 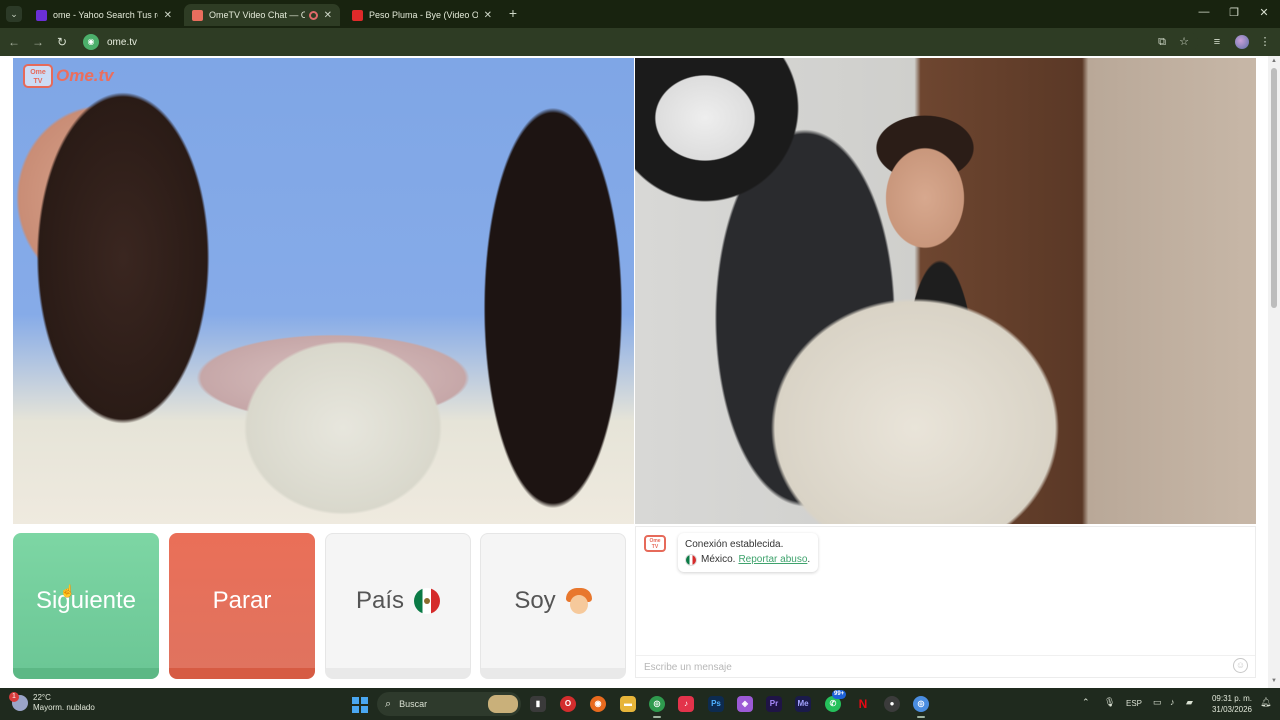 I want to click on file-explorer-icon: ▬, so click(x=628, y=704).